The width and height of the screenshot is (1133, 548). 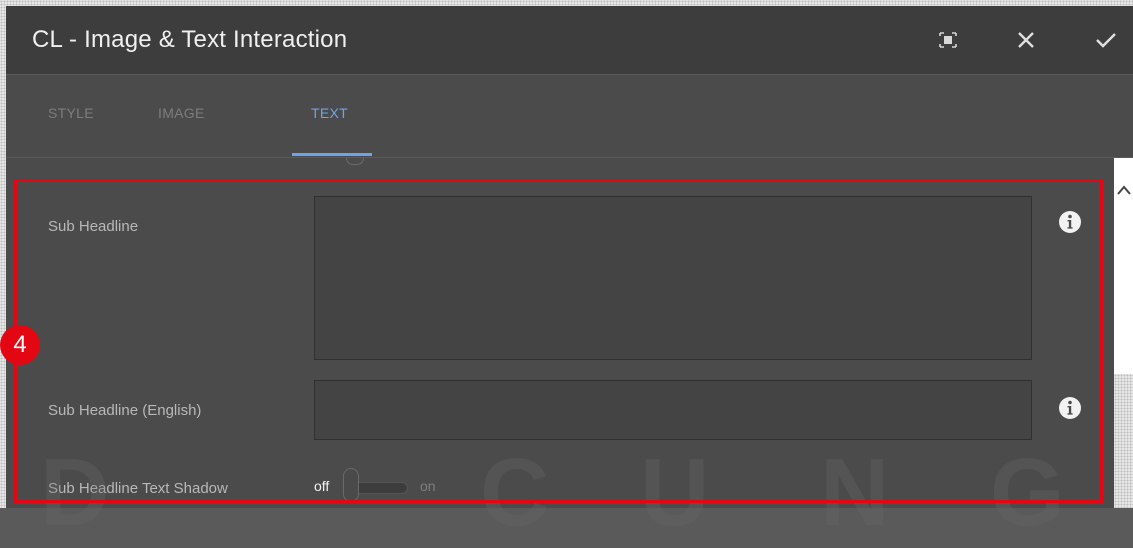 What do you see at coordinates (569, 40) in the screenshot?
I see `dialog-header: CL - Image & Text Interaction` at bounding box center [569, 40].